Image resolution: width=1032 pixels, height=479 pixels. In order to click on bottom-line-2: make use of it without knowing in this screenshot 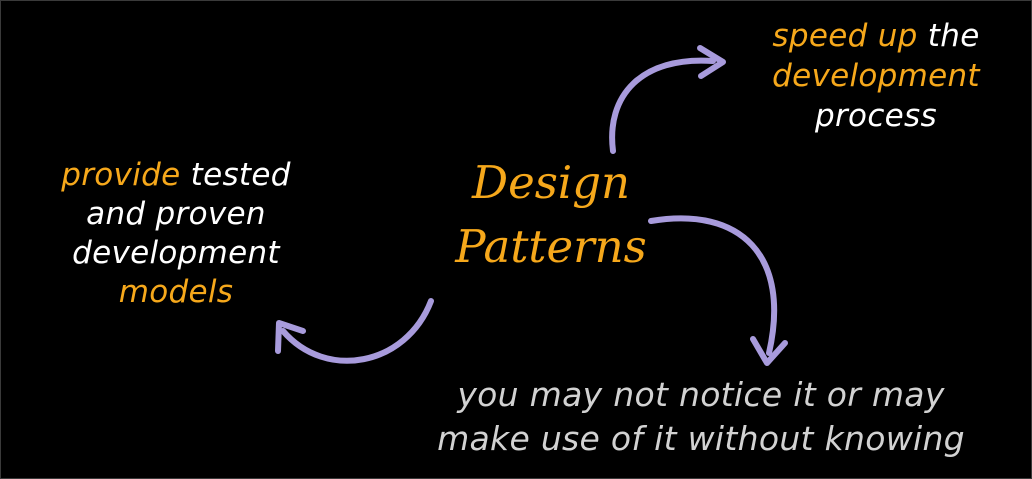, I will do `click(701, 438)`.